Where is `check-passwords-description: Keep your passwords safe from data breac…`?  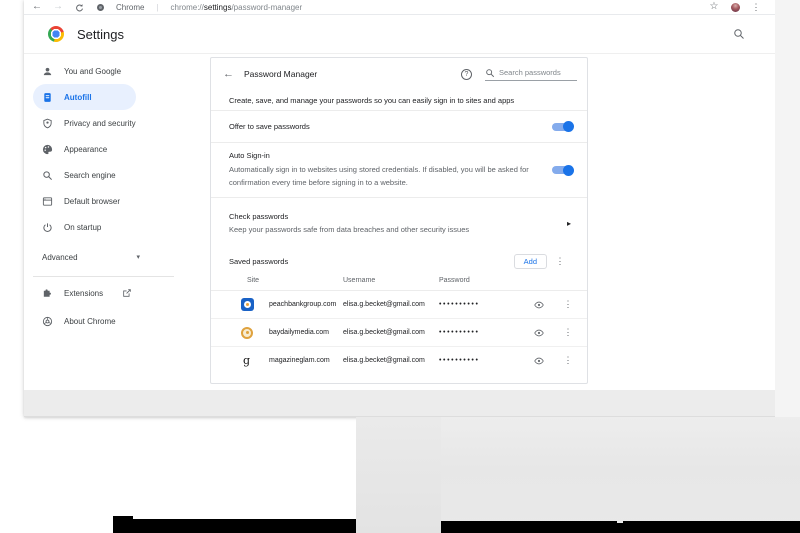 check-passwords-description: Keep your passwords safe from data breac… is located at coordinates (349, 229).